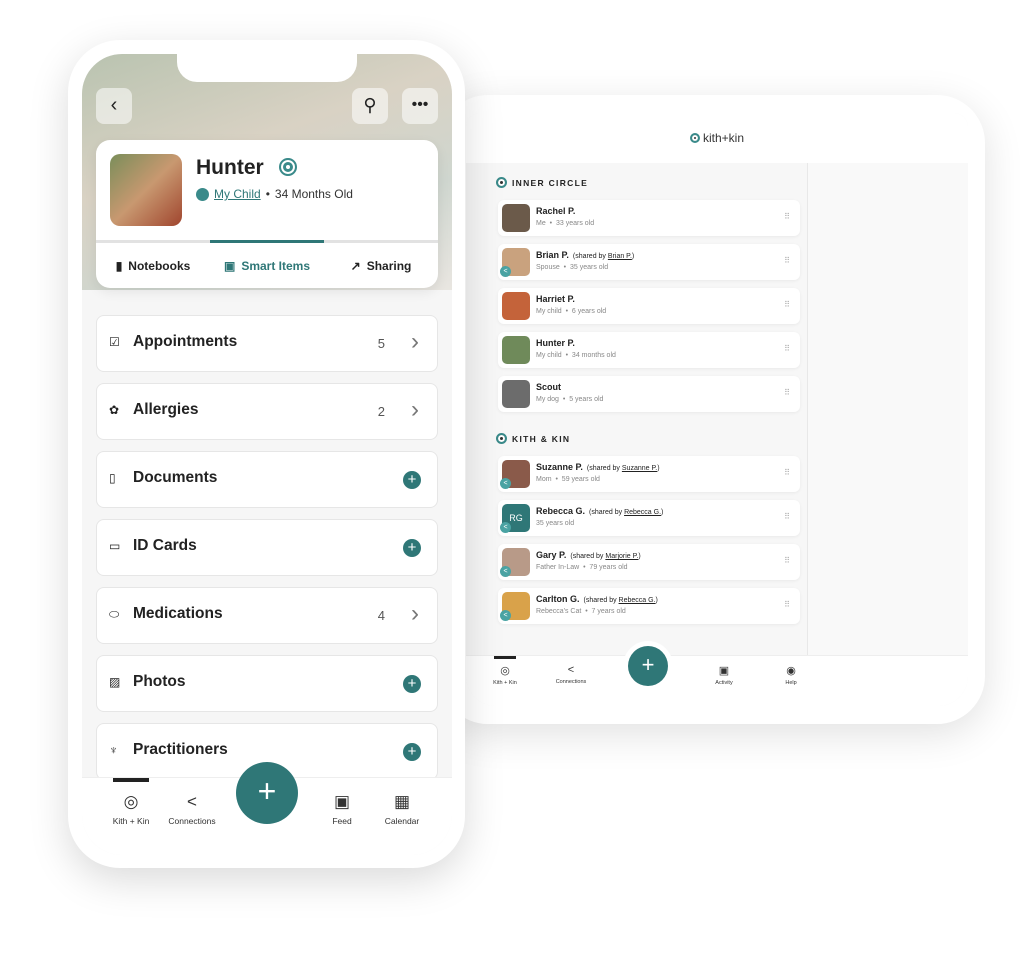 The width and height of the screenshot is (1024, 960). I want to click on more-button: •••, so click(420, 106).